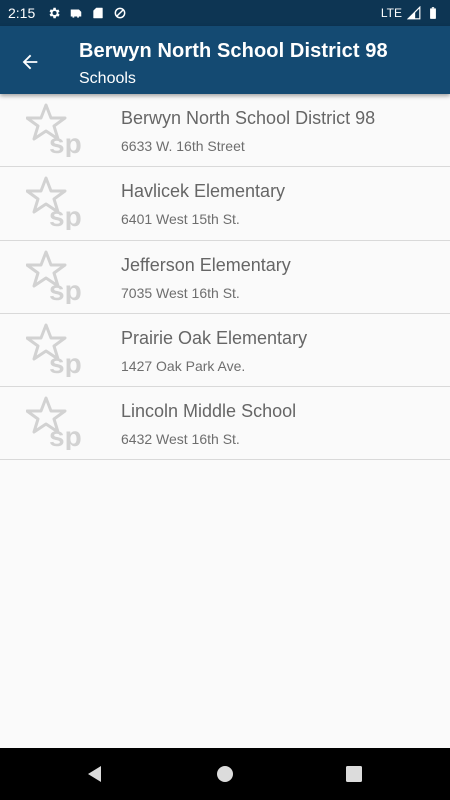  What do you see at coordinates (233, 51) in the screenshot?
I see `page-title: Berwyn North School District 98` at bounding box center [233, 51].